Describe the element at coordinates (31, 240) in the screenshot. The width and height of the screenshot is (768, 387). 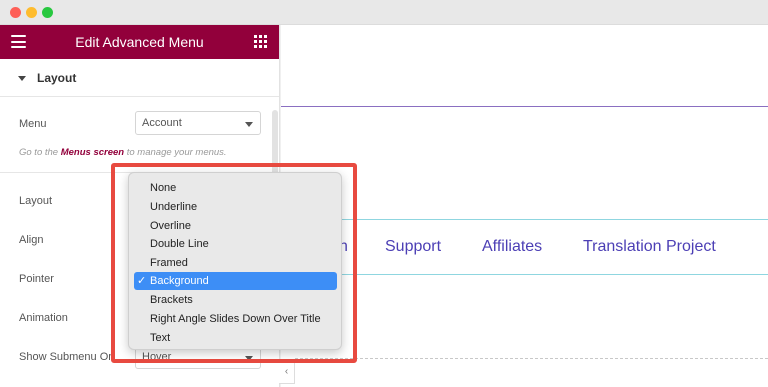
I see `align-label: Align` at that location.